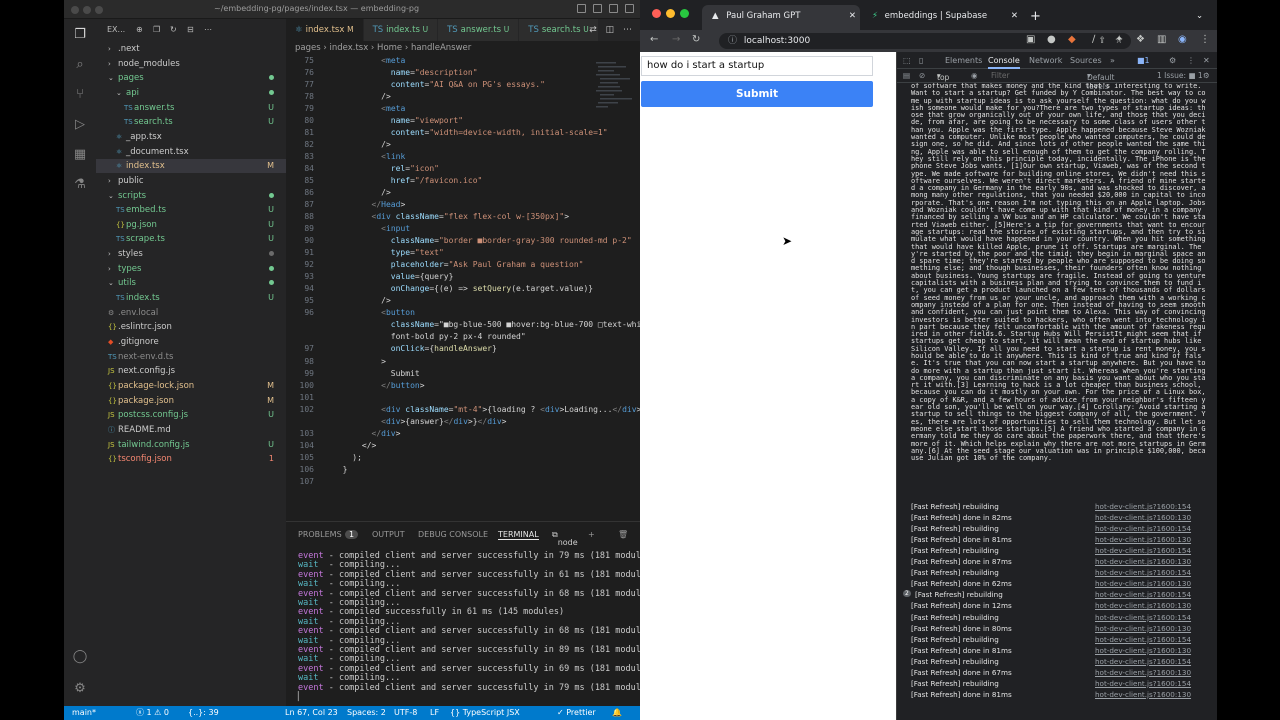 This screenshot has width=1280, height=720. What do you see at coordinates (591, 534) in the screenshot?
I see `new-terminal-icon: +` at bounding box center [591, 534].